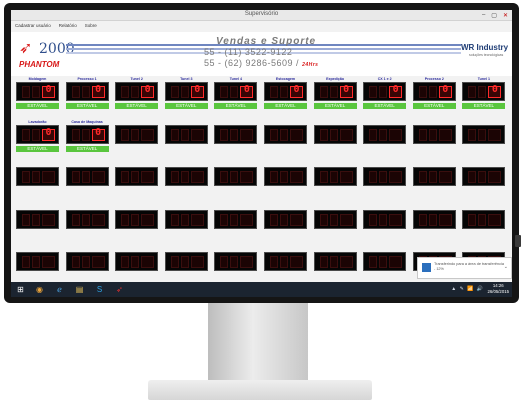 The image size is (521, 400). Describe the element at coordinates (119, 289) in the screenshot. I see `phantom-app-icon: ➶` at that location.